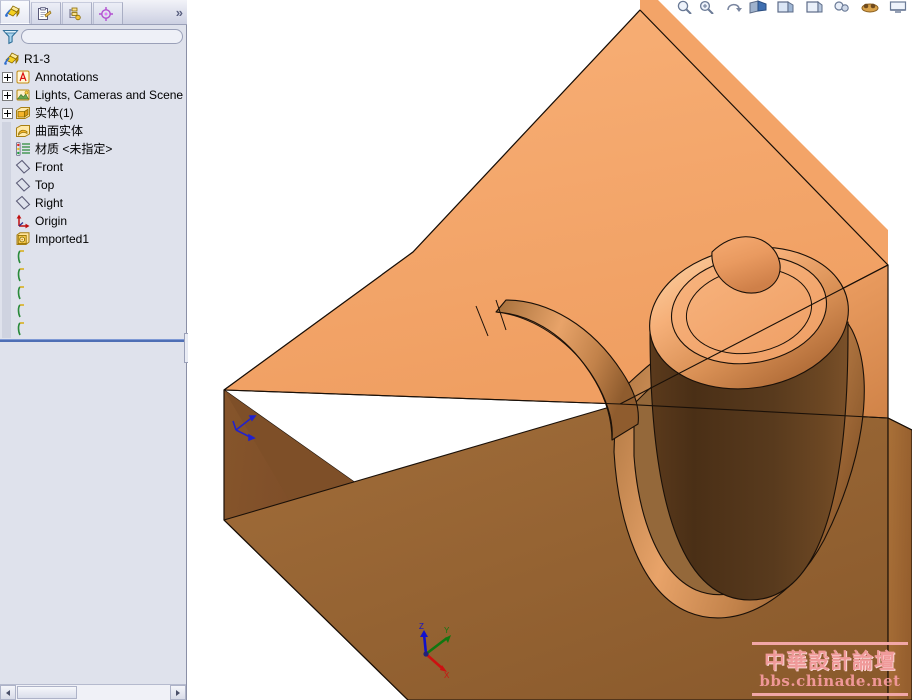 Image resolution: width=912 pixels, height=700 pixels. I want to click on tree-node-origin: Origin, so click(93, 221).